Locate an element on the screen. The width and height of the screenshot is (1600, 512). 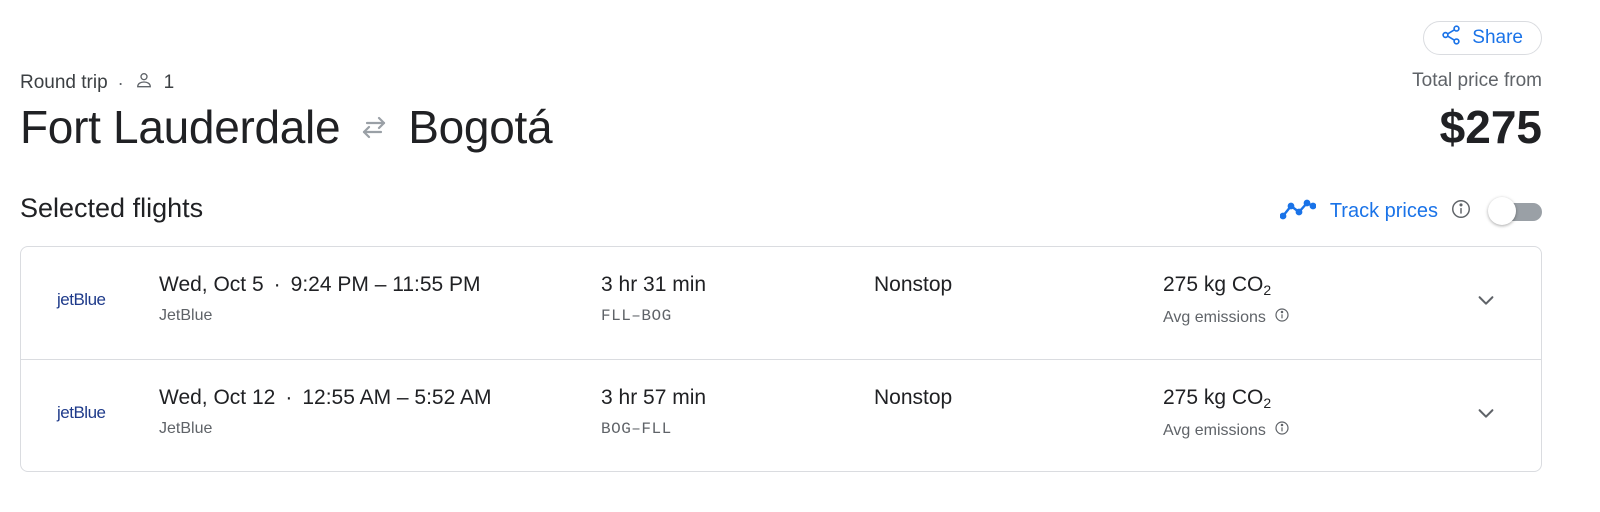
person-icon is located at coordinates (144, 83).